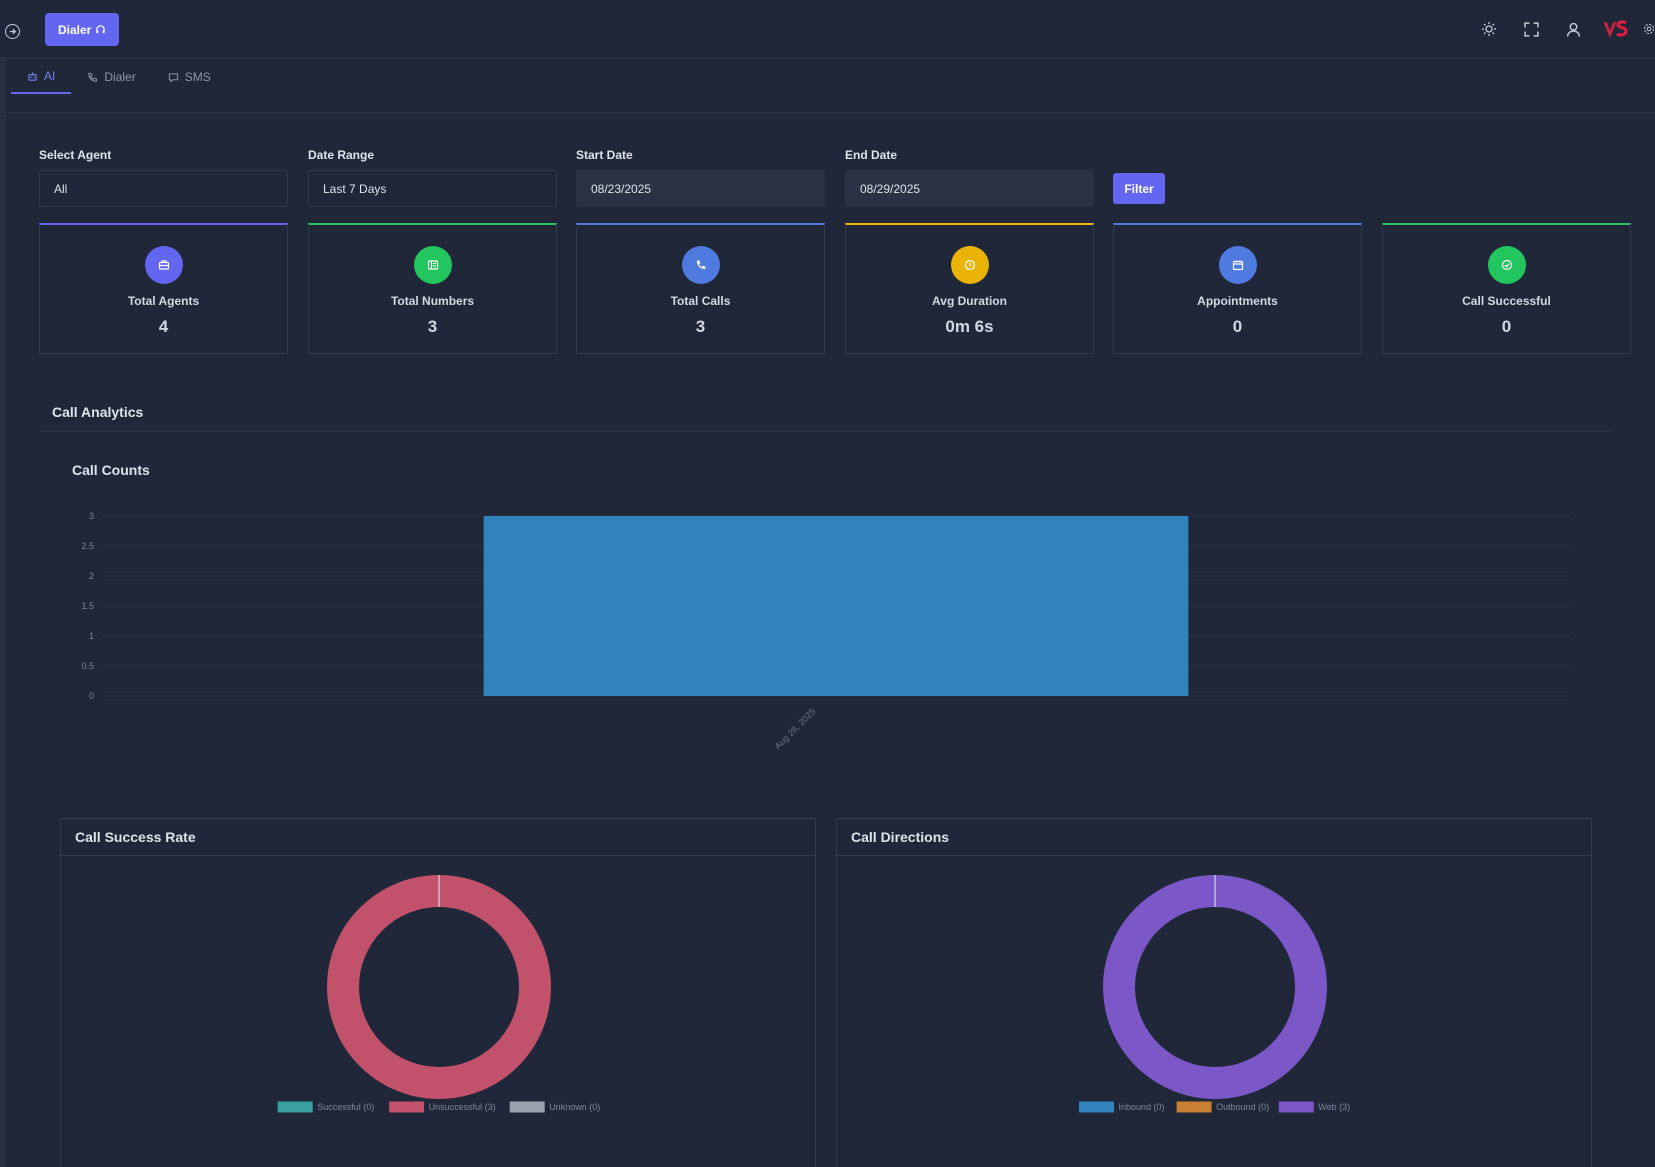 This screenshot has width=1655, height=1167. I want to click on panel-title: Call Success Rate, so click(438, 837).